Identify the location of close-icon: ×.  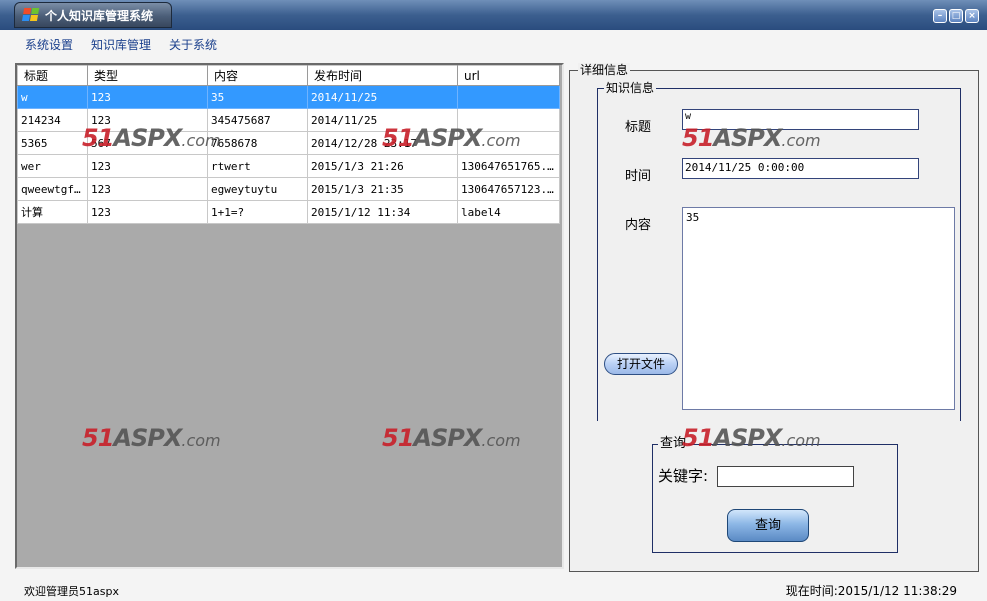
(972, 16).